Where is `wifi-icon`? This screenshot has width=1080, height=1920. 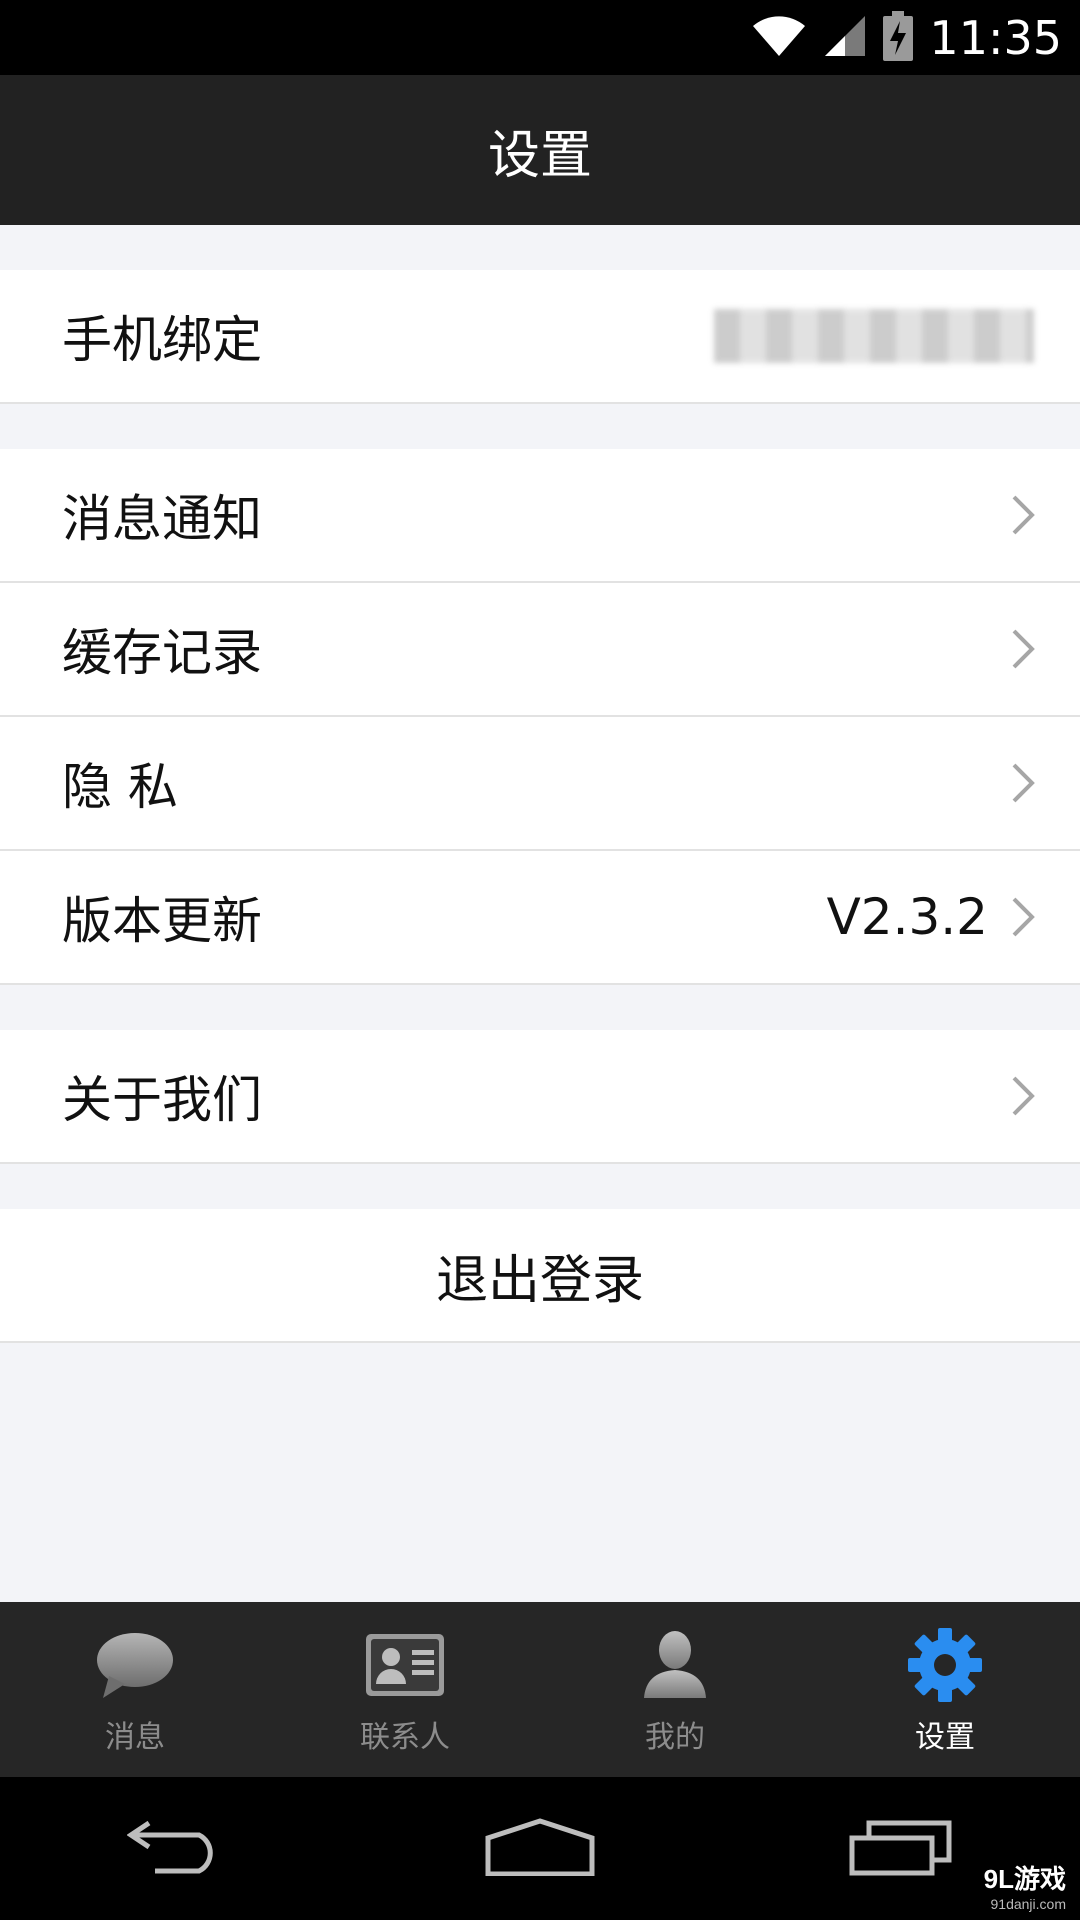 wifi-icon is located at coordinates (779, 38).